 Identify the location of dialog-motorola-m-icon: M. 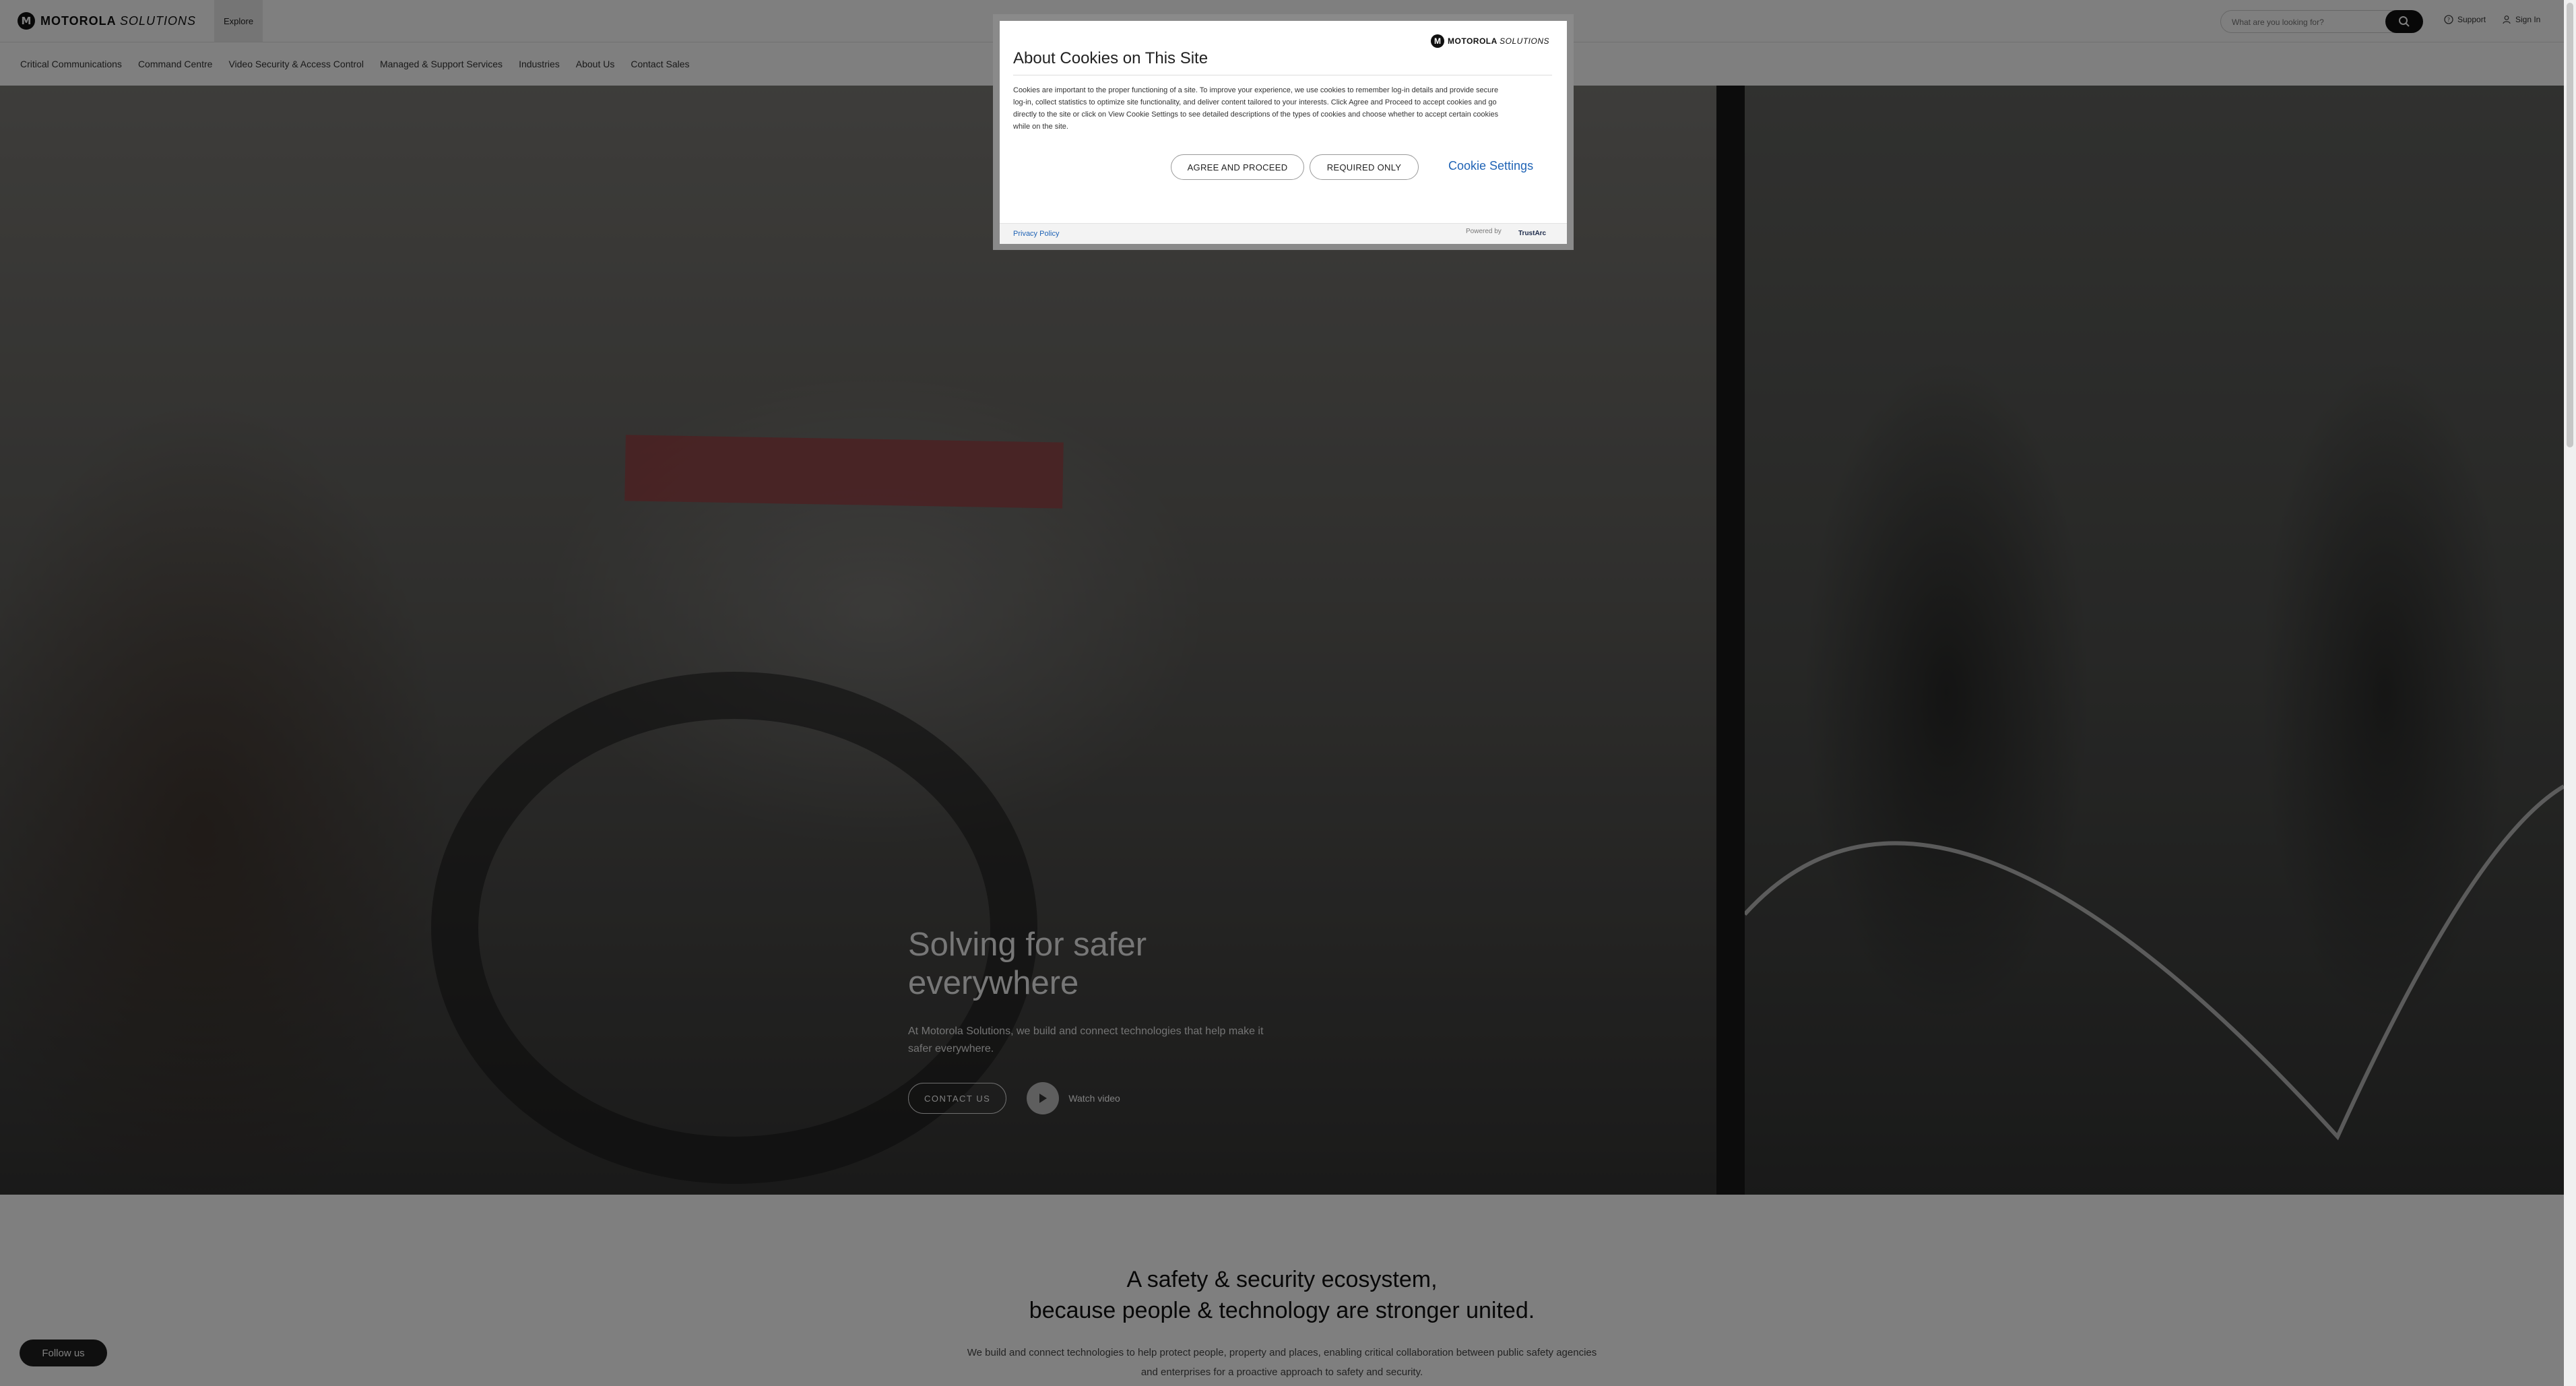
(1438, 41).